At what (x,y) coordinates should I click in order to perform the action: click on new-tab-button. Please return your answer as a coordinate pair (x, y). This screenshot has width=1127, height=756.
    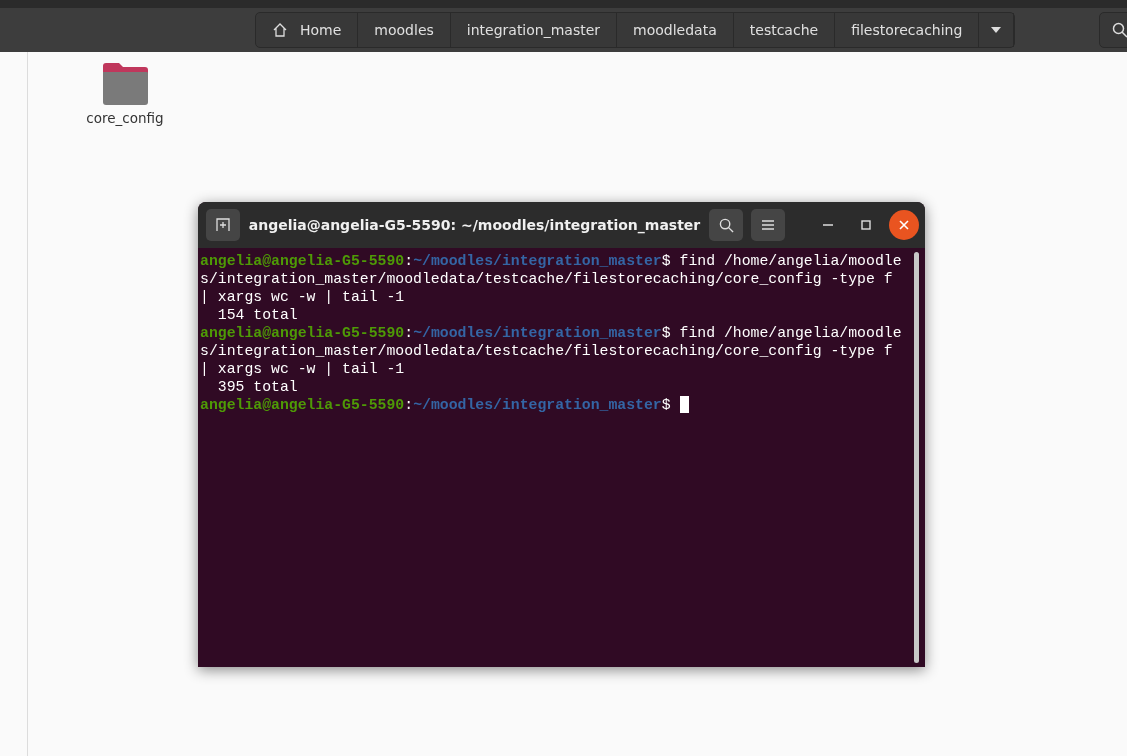
    Looking at the image, I should click on (223, 225).